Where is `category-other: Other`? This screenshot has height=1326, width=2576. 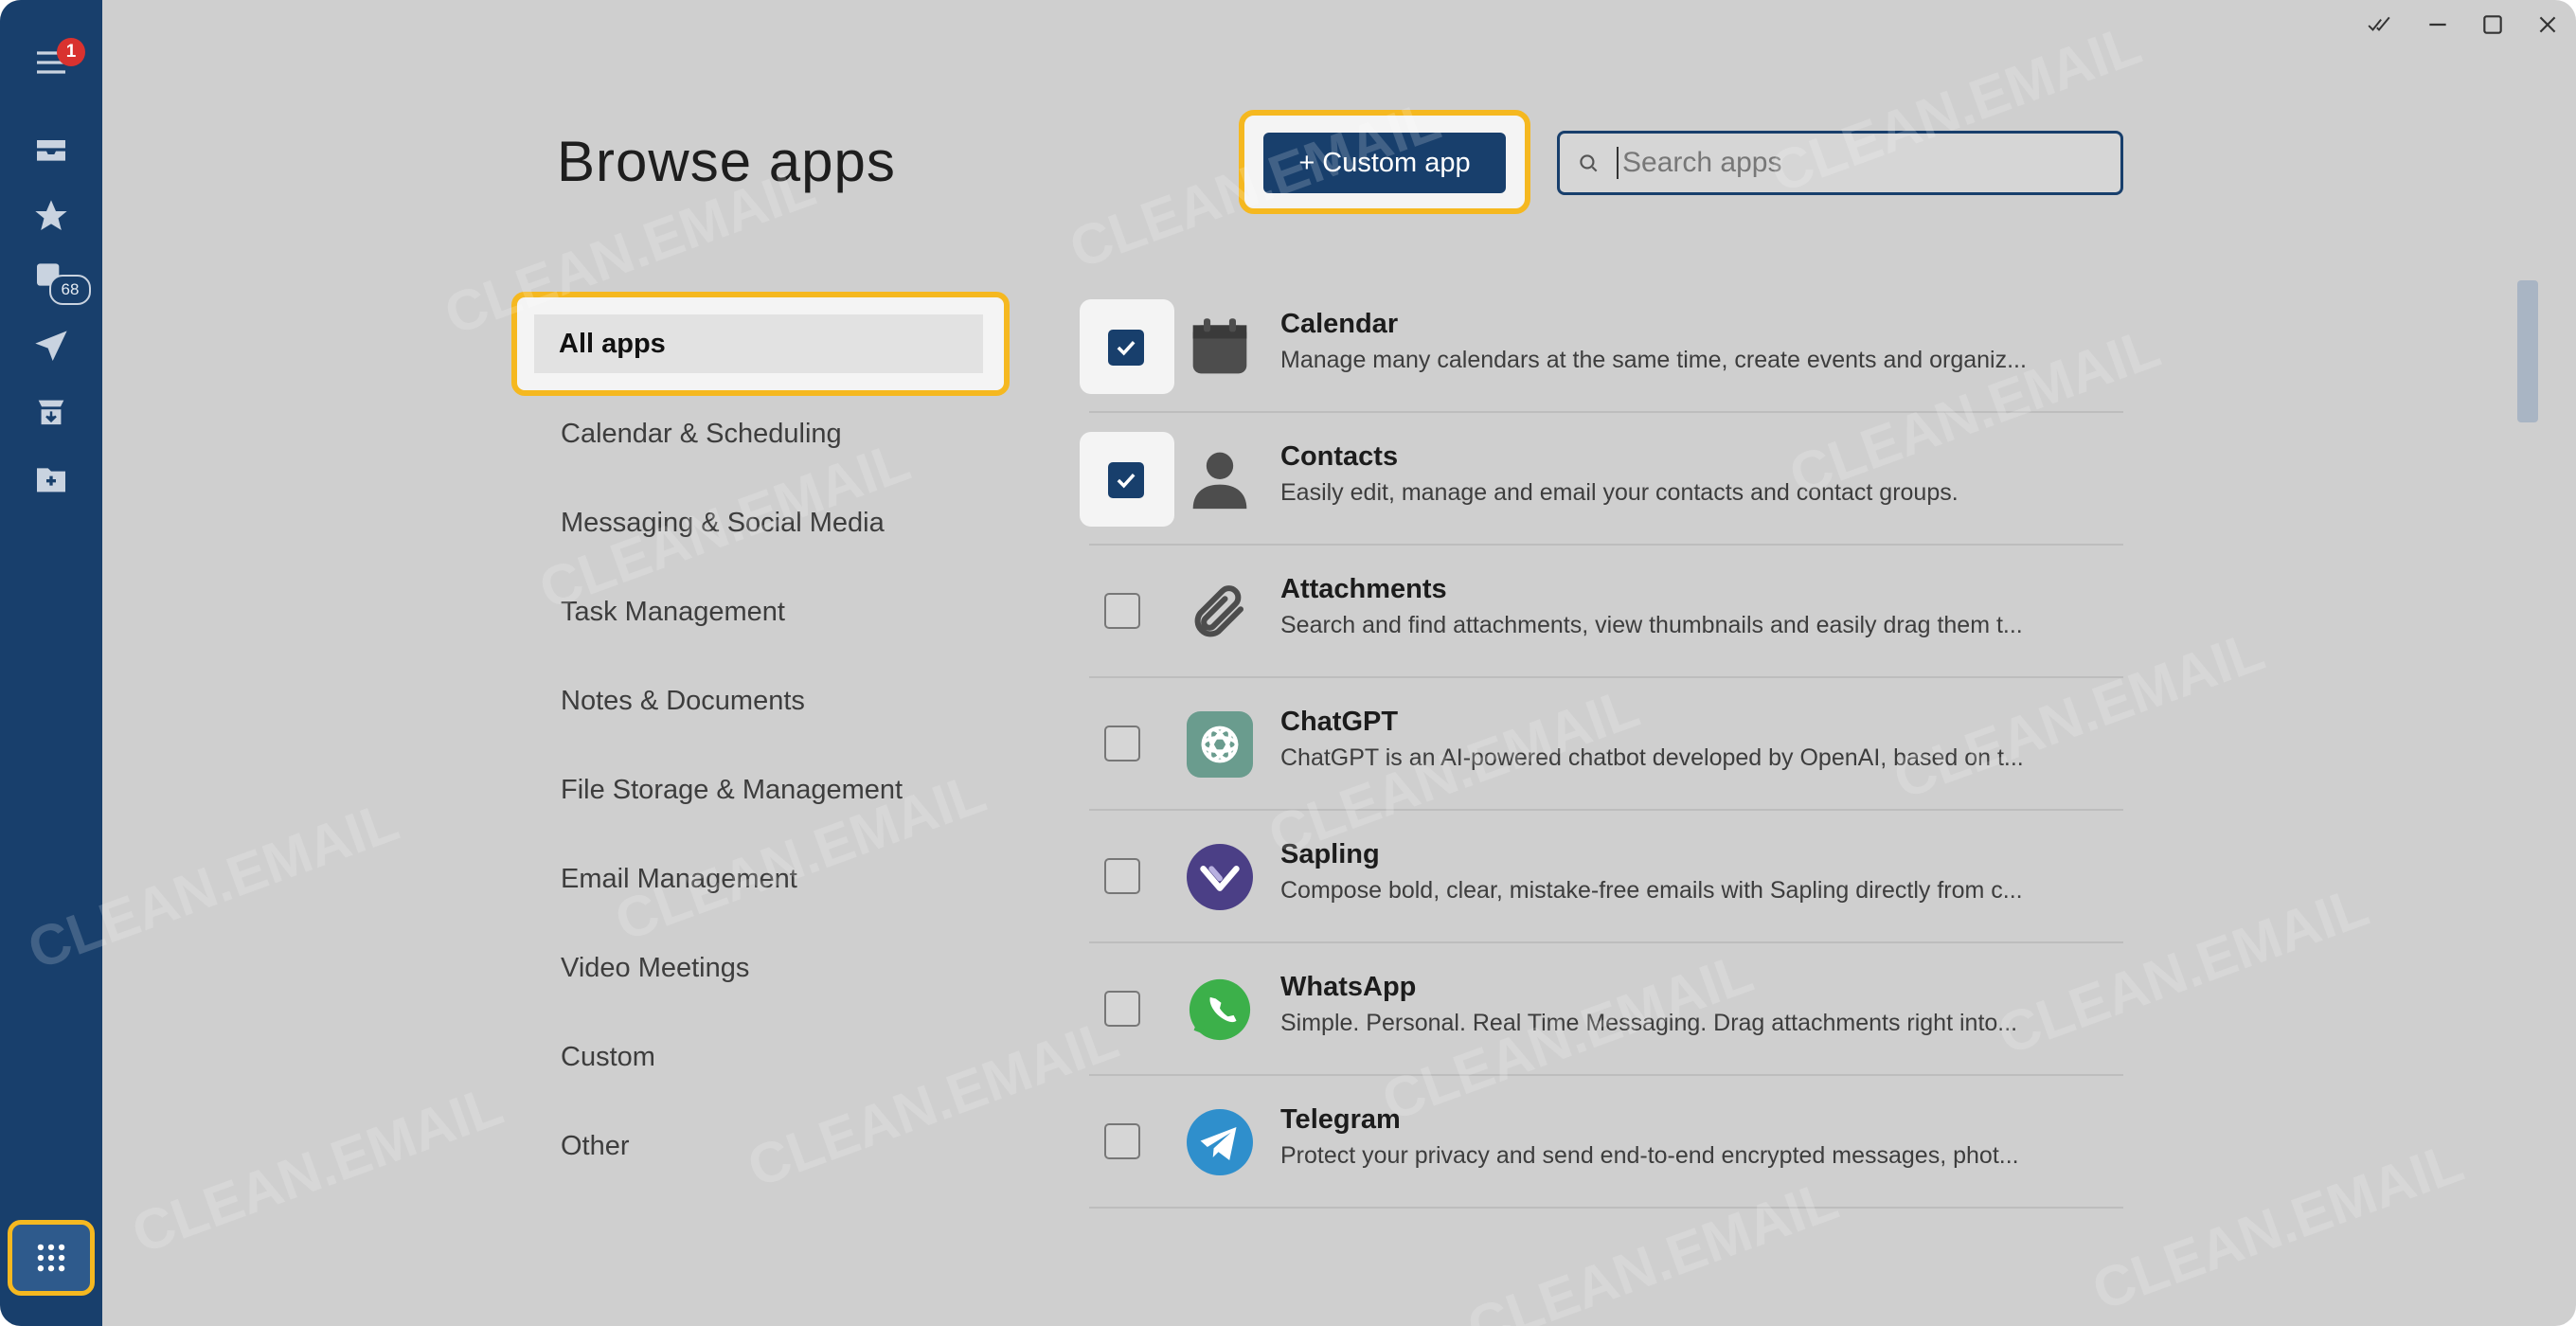
category-other: Other is located at coordinates (595, 1146).